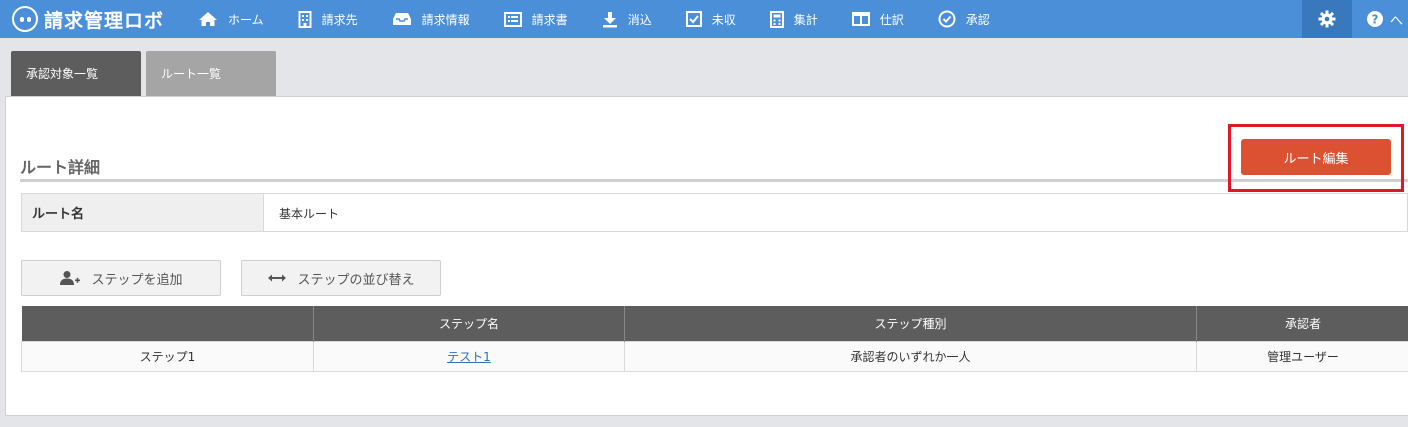 This screenshot has width=1408, height=427. I want to click on nav-item-journal: 仕訳, so click(877, 19).